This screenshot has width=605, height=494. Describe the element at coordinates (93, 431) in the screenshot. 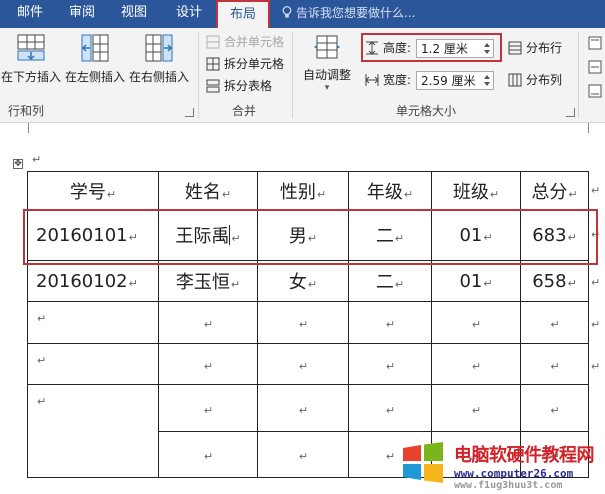

I see `merged-table-cell: ↵` at that location.